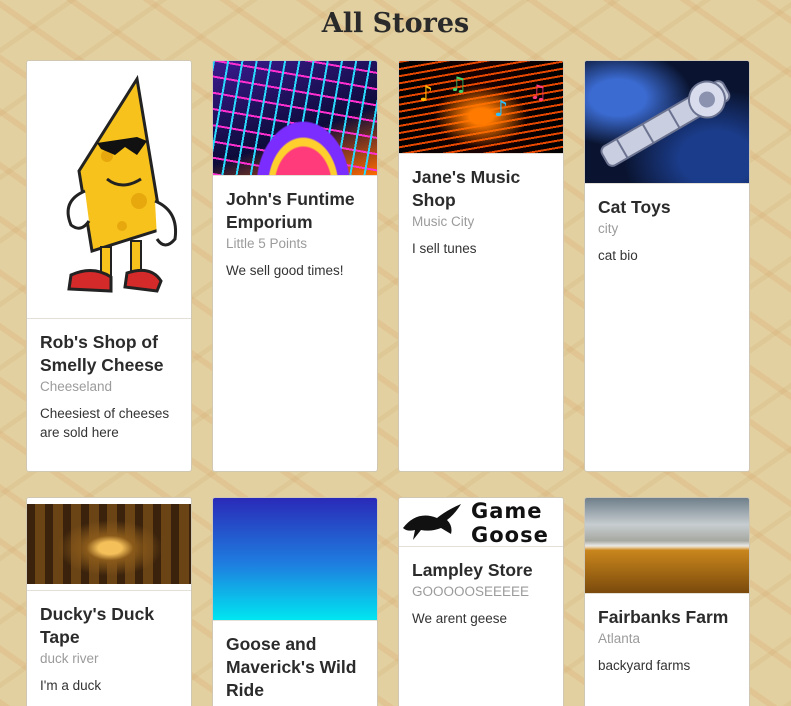 The width and height of the screenshot is (791, 706). What do you see at coordinates (285, 270) in the screenshot?
I see `store-bio: We sell good times!` at bounding box center [285, 270].